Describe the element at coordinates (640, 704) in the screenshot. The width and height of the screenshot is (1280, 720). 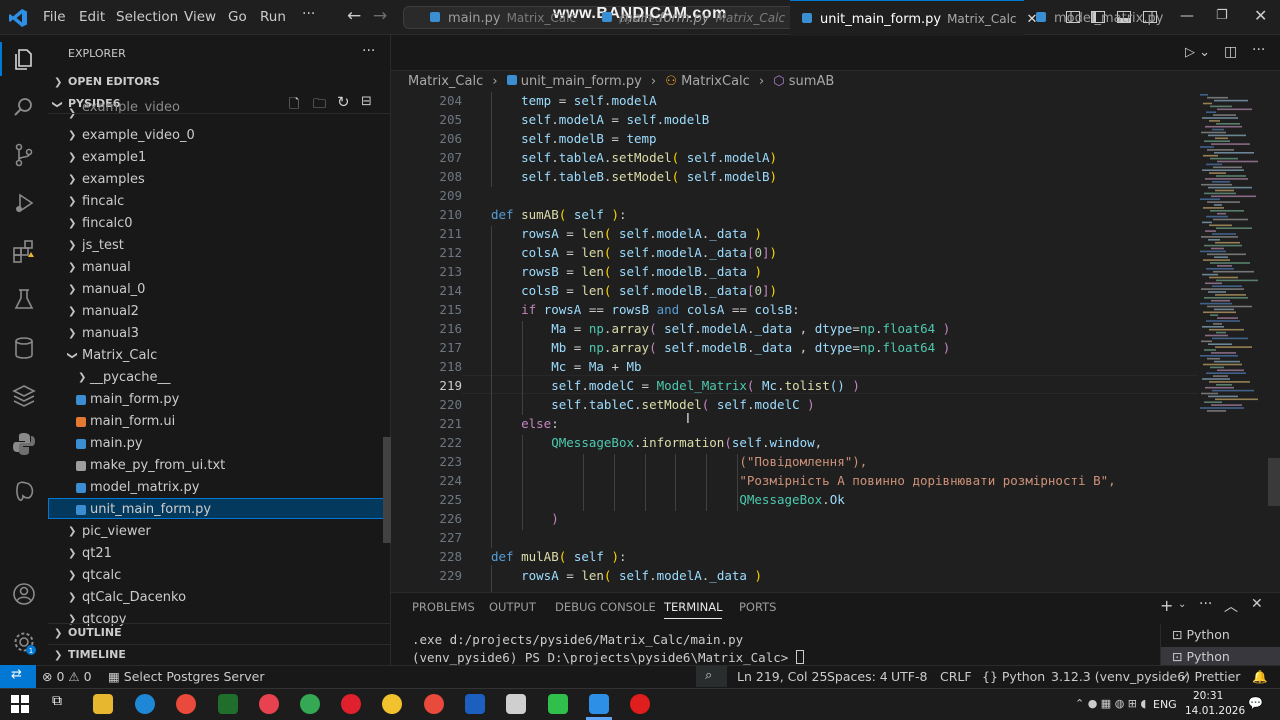
I see `bandicam-icon` at that location.